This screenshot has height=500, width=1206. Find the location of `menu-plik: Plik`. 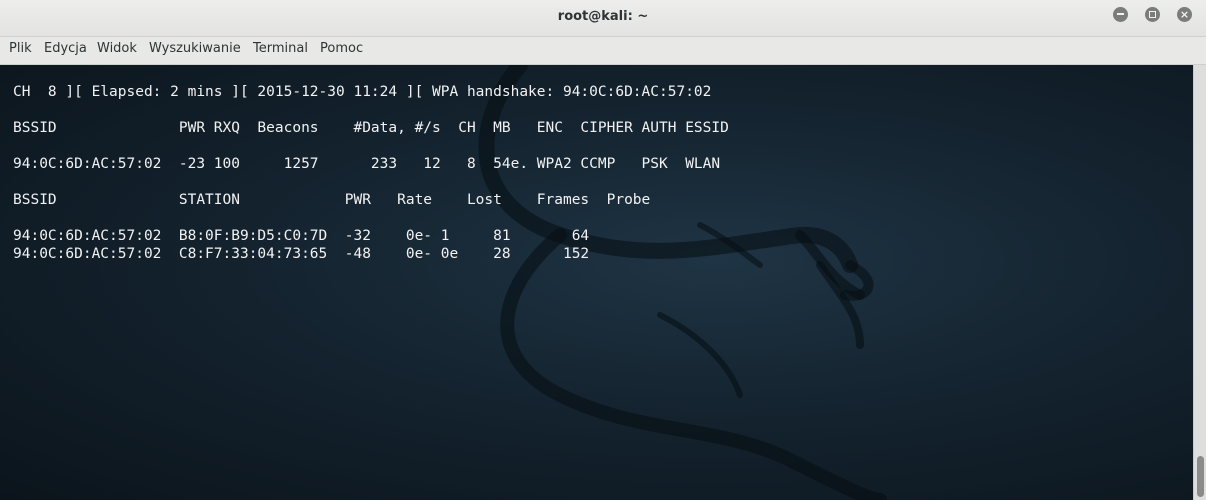

menu-plik: Plik is located at coordinates (20, 48).